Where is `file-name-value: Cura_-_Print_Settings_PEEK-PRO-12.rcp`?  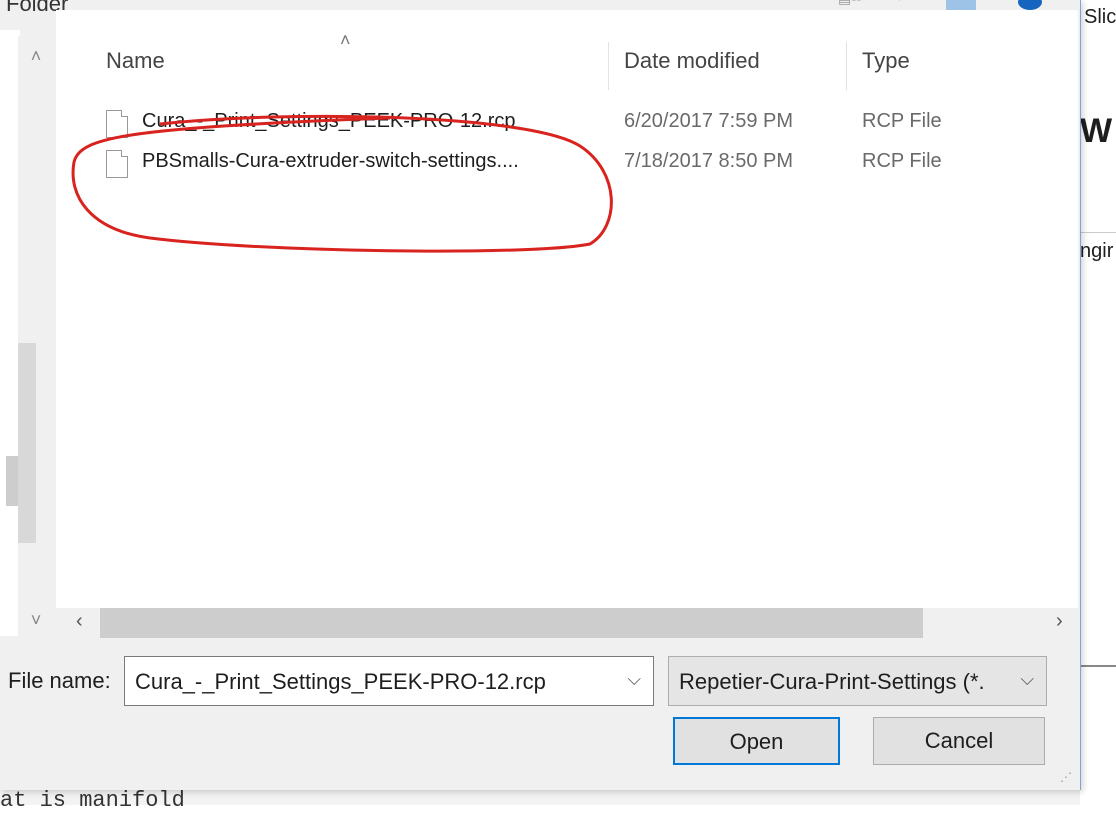 file-name-value: Cura_-_Print_Settings_PEEK-PRO-12.rcp is located at coordinates (340, 682).